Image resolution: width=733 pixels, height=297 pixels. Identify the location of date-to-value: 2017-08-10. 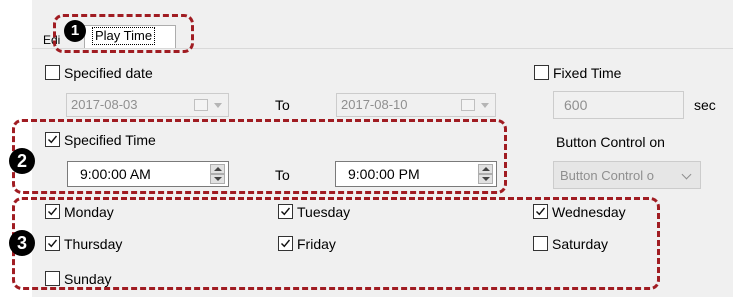
(374, 104).